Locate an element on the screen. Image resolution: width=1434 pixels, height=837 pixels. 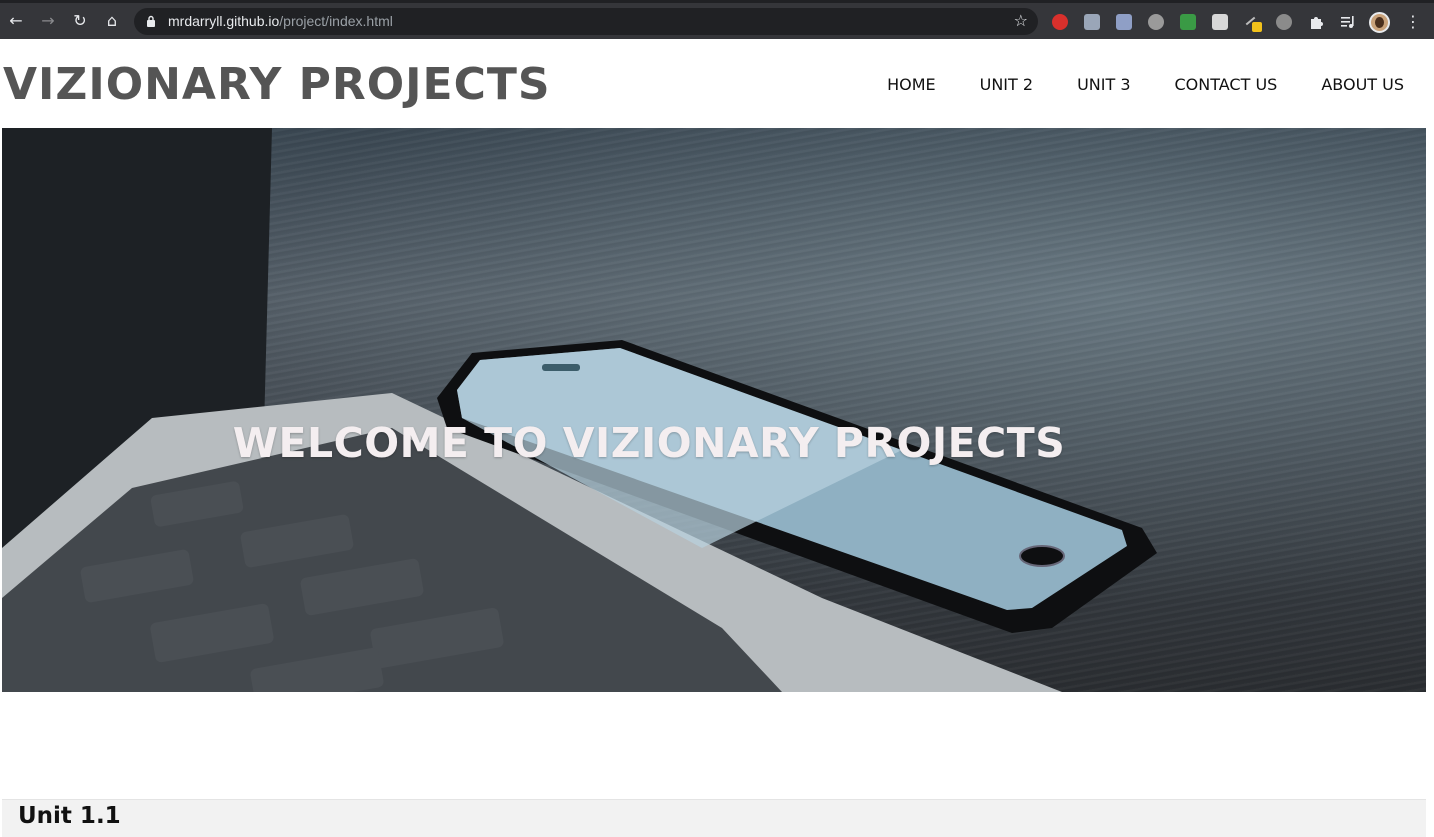
pen-icon is located at coordinates (1253, 23).